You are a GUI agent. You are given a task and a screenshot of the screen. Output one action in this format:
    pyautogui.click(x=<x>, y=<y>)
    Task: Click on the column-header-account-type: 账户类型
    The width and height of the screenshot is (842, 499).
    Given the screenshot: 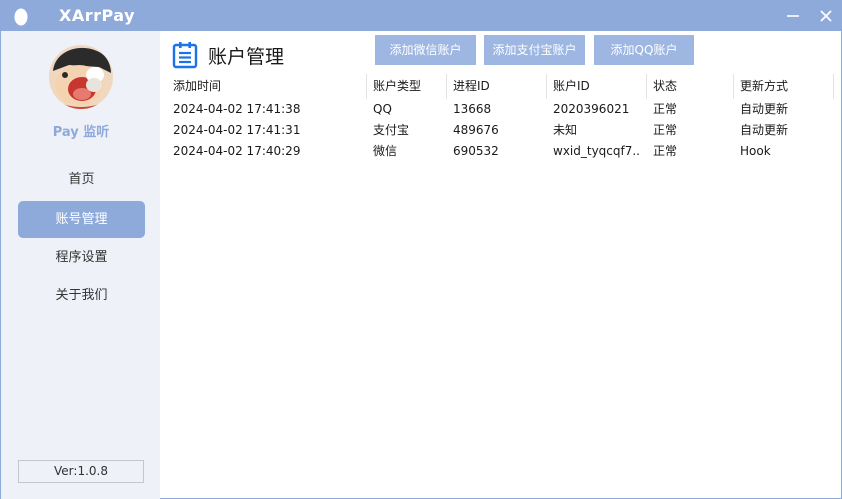 What is the action you would take?
    pyautogui.click(x=407, y=86)
    